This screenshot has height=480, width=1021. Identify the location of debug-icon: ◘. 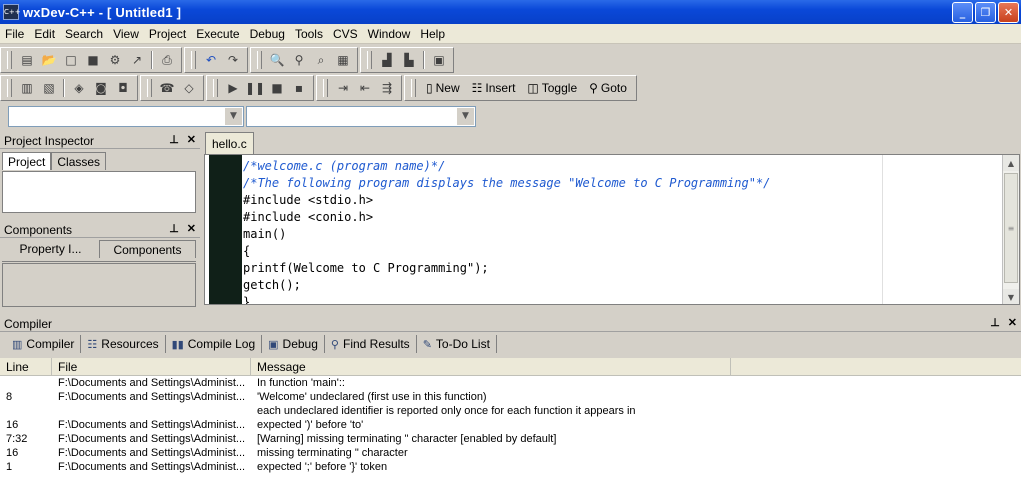
(123, 88).